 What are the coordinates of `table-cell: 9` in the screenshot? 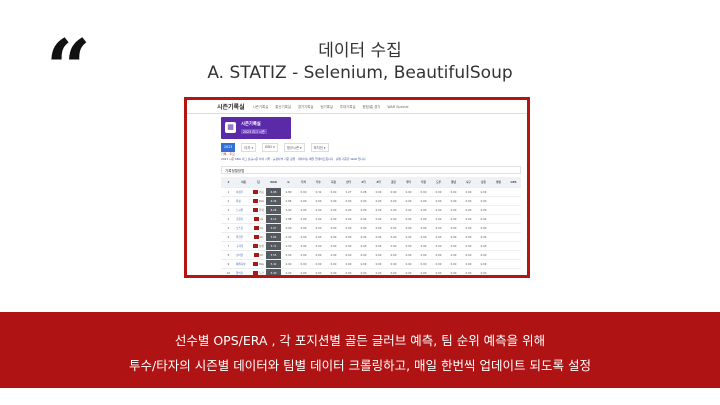 It's located at (228, 264).